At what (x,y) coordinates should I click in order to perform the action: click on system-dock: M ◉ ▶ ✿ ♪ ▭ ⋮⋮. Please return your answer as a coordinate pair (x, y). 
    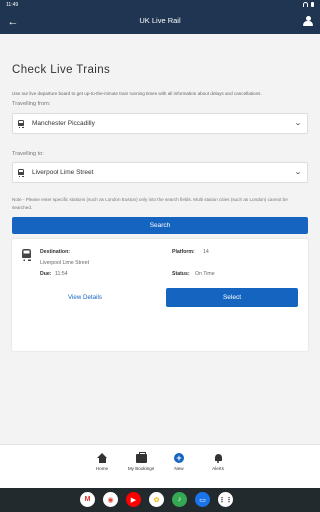
    Looking at the image, I should click on (160, 500).